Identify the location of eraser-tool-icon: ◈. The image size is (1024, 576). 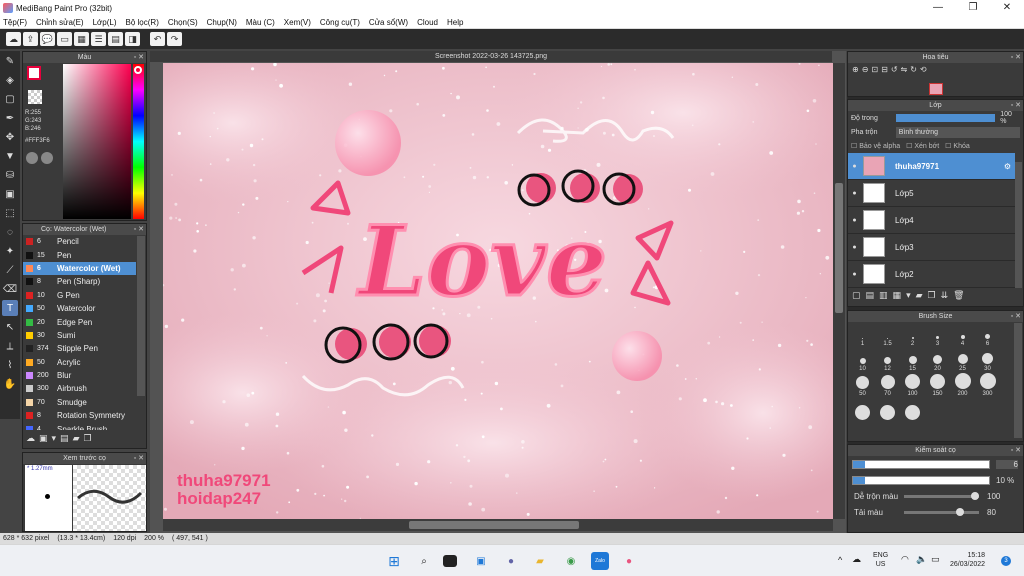
(10, 80).